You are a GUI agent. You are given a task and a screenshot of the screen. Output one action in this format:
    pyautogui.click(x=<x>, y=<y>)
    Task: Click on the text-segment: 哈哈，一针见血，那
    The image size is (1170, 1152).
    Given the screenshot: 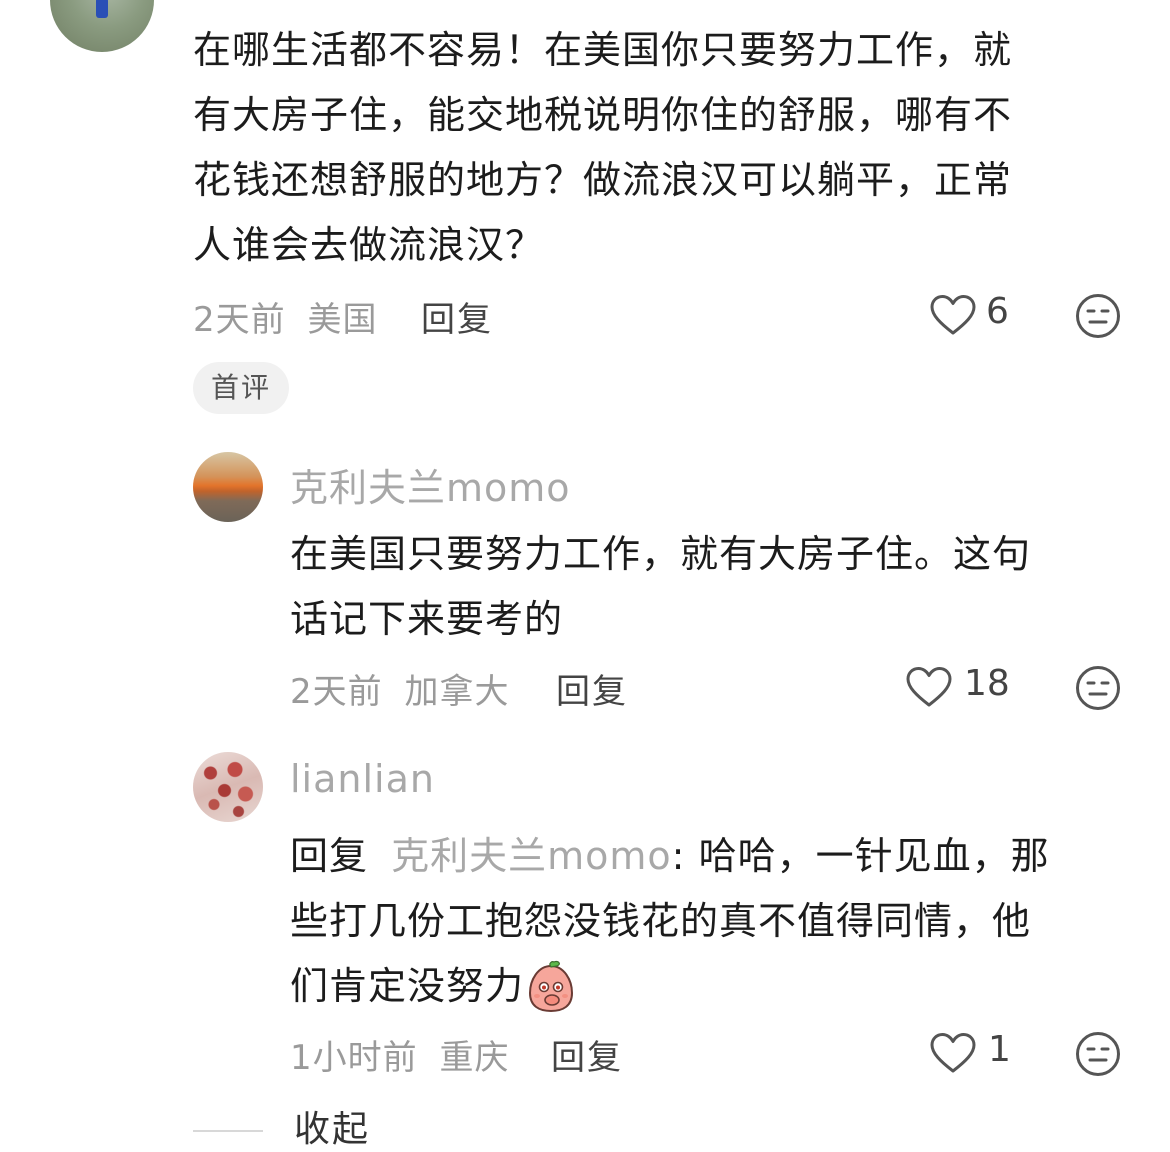 What is the action you would take?
    pyautogui.click(x=874, y=856)
    